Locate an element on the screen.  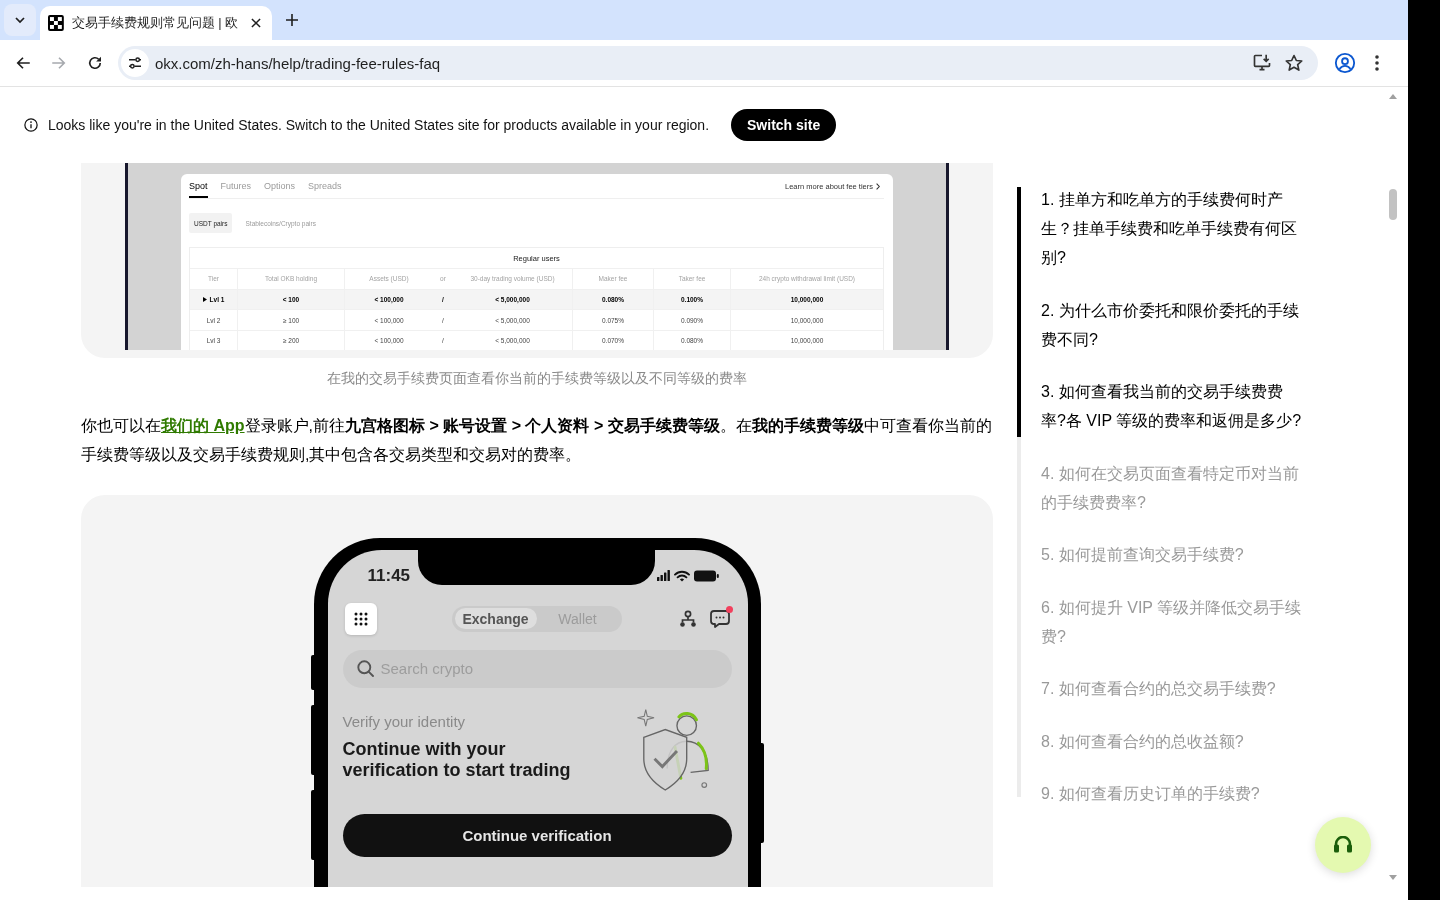
continue-verification-button: Continue verification is located at coordinates (537, 835).